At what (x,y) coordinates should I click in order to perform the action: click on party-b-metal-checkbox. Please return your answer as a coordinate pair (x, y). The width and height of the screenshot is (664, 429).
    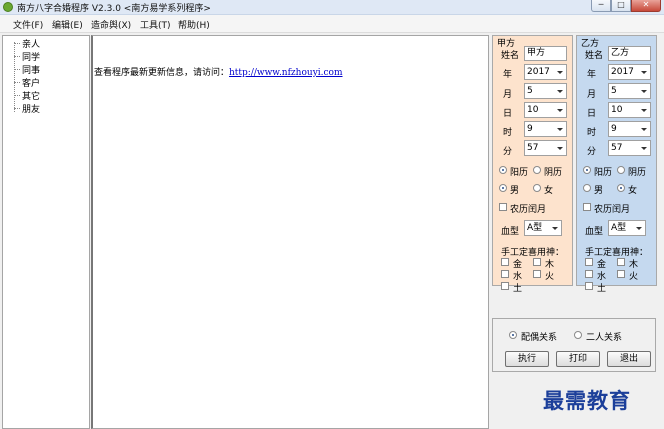
    Looking at the image, I should click on (589, 262).